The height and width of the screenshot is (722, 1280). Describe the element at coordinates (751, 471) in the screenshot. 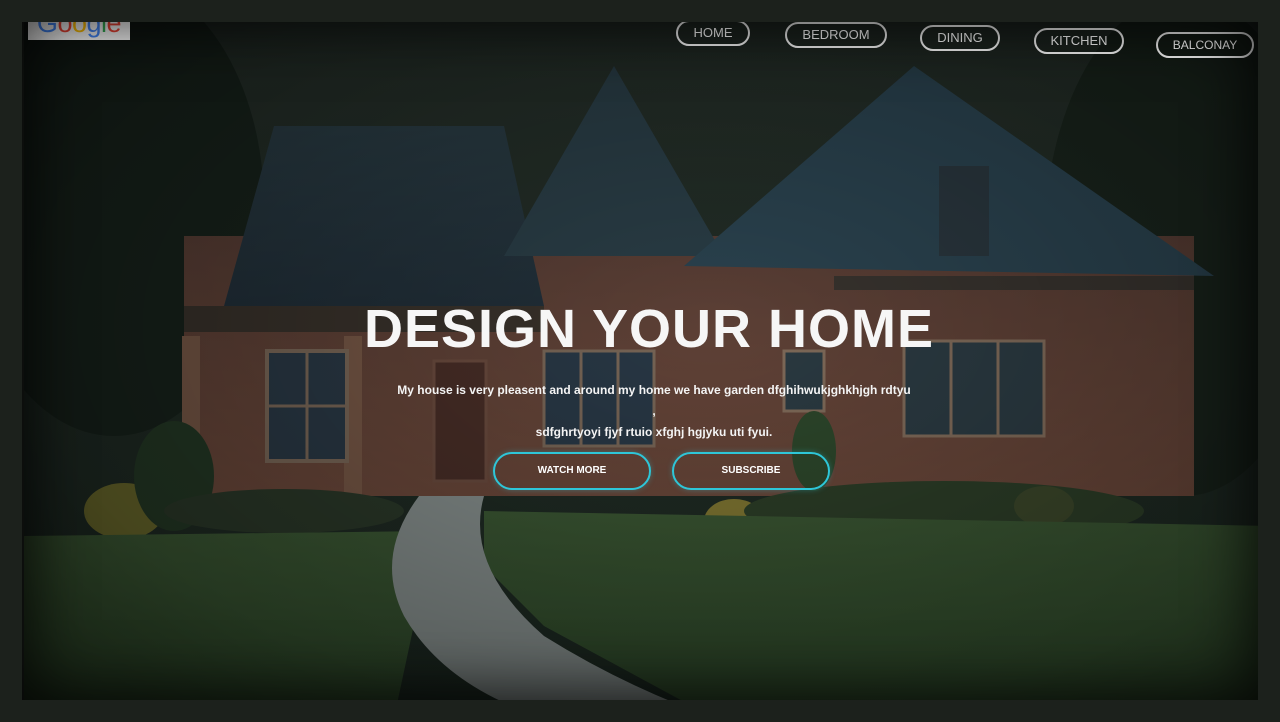

I see `subscribe-button: SUBSCRIBE` at that location.